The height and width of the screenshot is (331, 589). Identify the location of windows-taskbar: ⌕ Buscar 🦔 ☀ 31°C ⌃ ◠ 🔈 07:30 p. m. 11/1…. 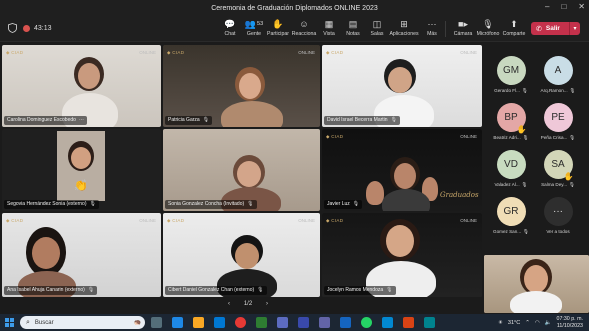
(294, 322).